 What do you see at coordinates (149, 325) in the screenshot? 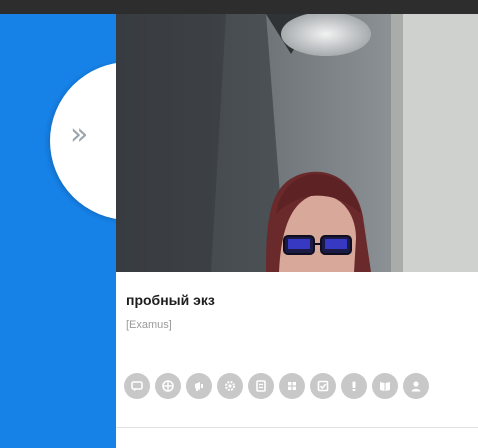
I see `exam-provider: [Examus]` at bounding box center [149, 325].